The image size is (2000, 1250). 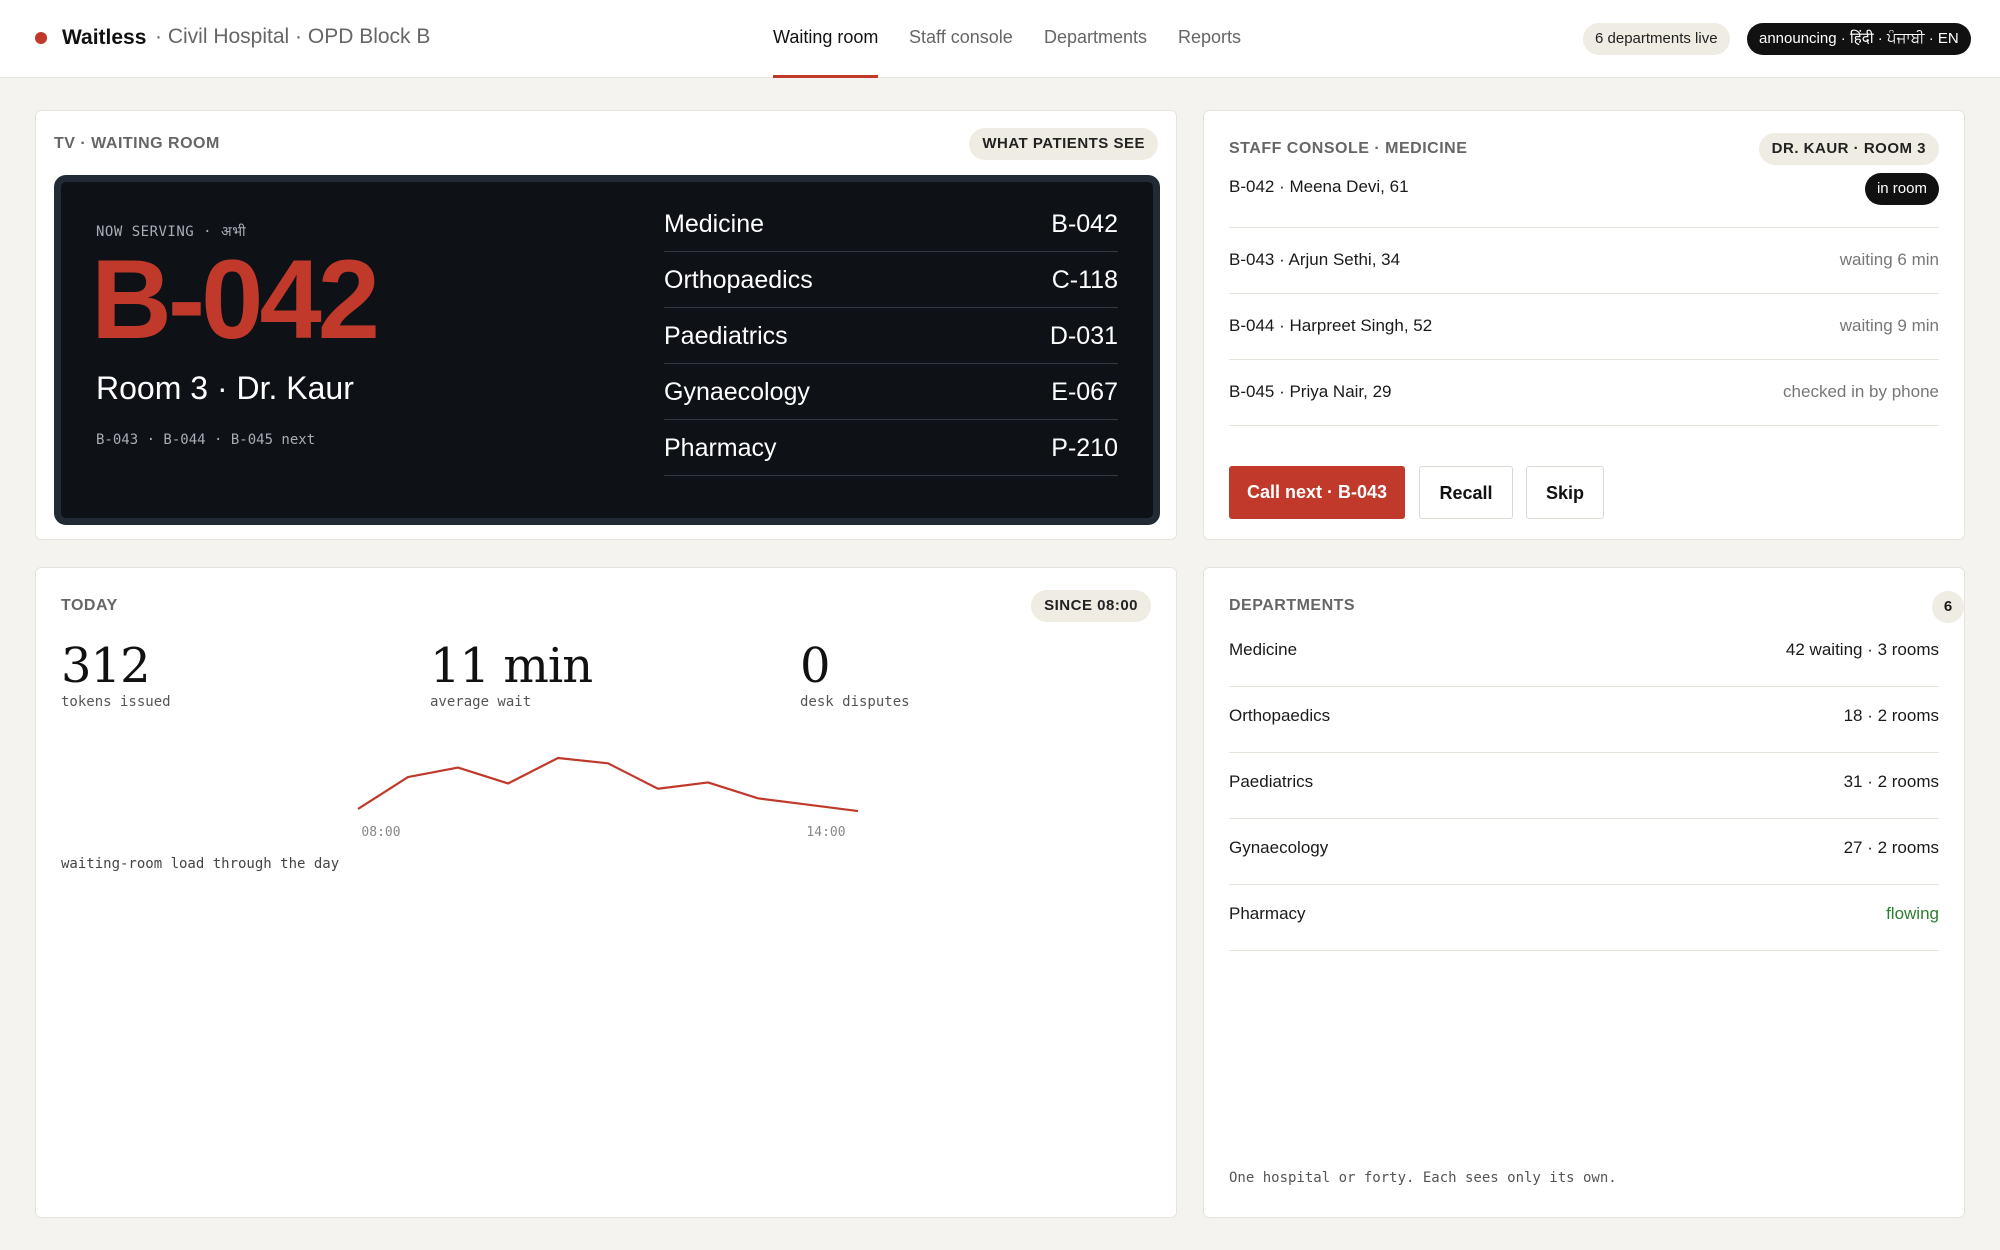 I want to click on department-value: 31 · 2 rooms, so click(x=1891, y=781).